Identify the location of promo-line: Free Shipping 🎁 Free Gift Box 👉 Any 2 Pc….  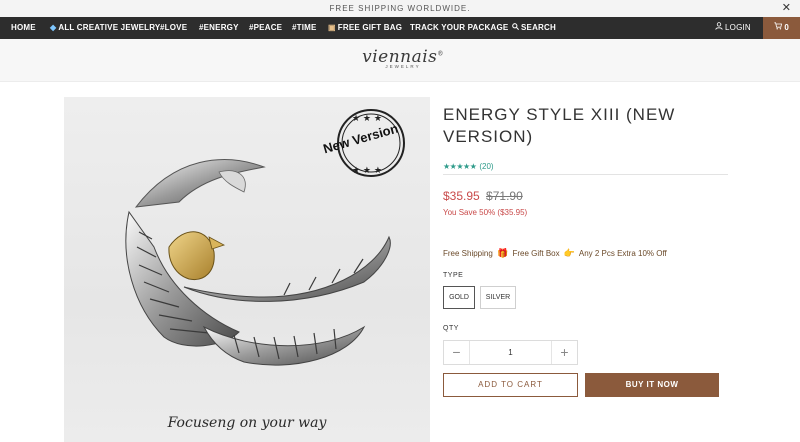
(555, 253).